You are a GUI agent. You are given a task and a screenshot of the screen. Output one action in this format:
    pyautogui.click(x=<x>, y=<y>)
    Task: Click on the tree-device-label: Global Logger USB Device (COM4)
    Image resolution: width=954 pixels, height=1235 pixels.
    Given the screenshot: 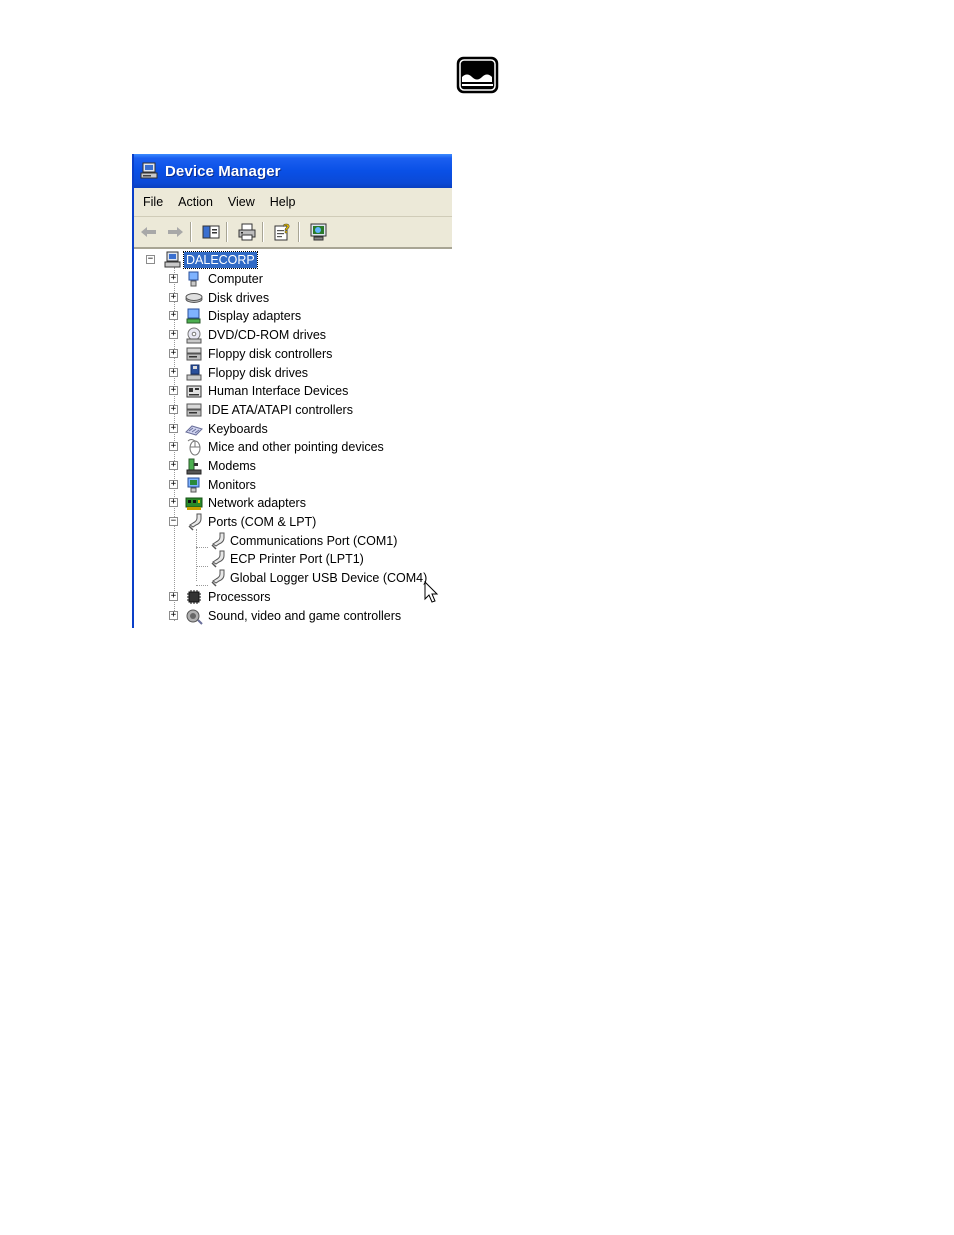 What is the action you would take?
    pyautogui.click(x=328, y=578)
    